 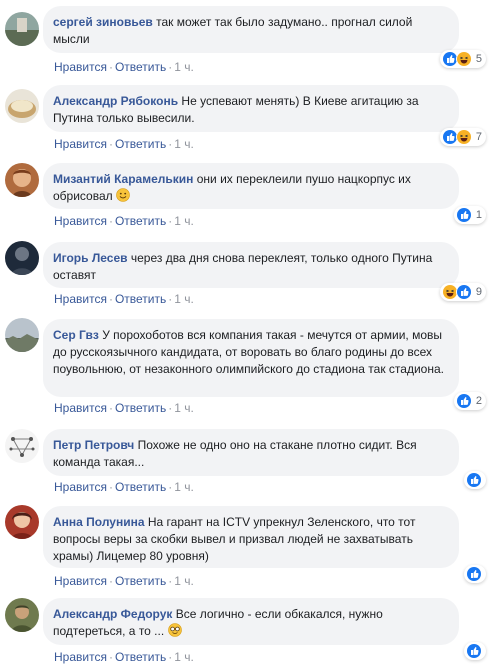 What do you see at coordinates (123, 195) in the screenshot?
I see `smile-emoji-icon` at bounding box center [123, 195].